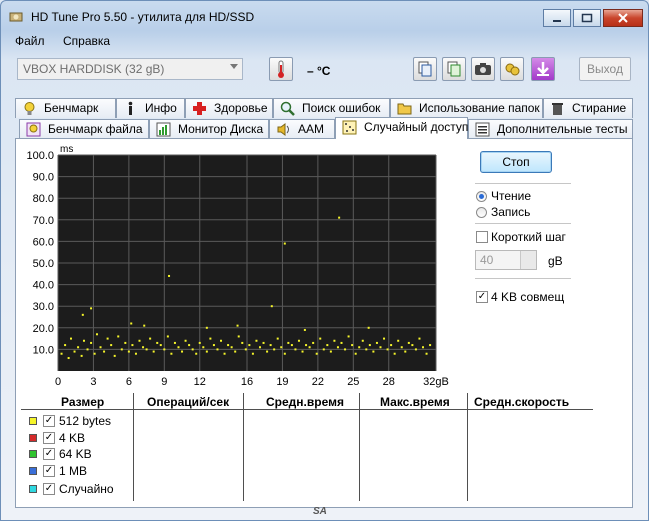 The height and width of the screenshot is (521, 649). Describe the element at coordinates (482, 297) in the screenshot. I see `align-4kb-checkbox: ✓` at that location.